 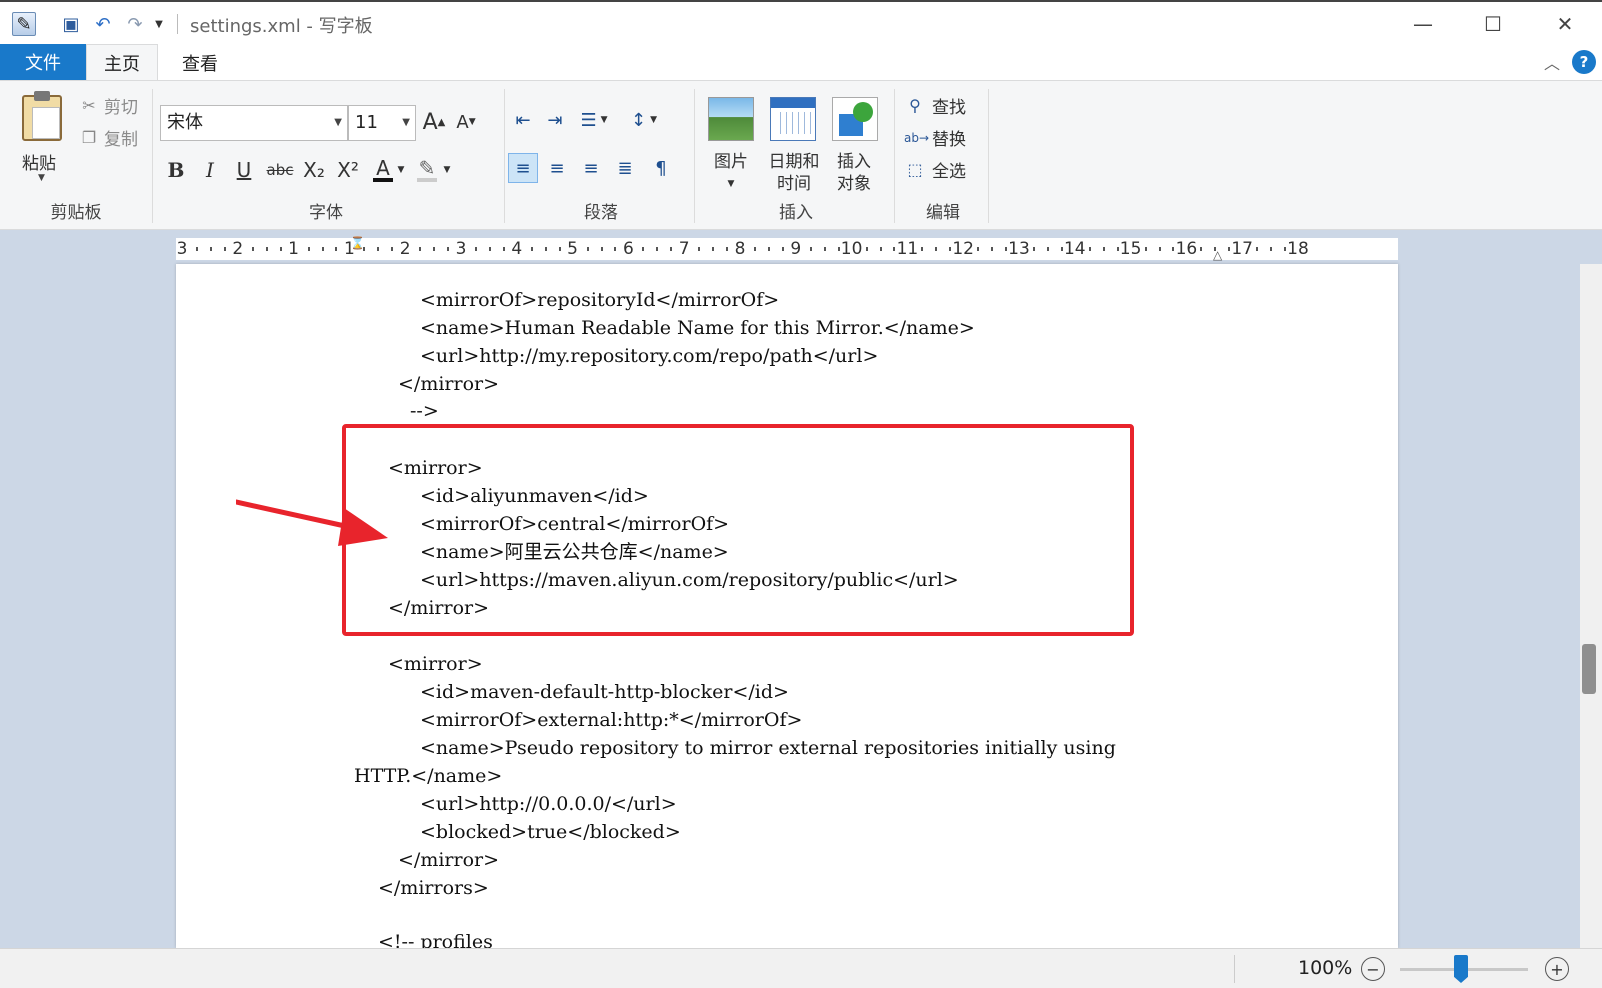 What do you see at coordinates (348, 170) in the screenshot?
I see `superscript-button: X²` at bounding box center [348, 170].